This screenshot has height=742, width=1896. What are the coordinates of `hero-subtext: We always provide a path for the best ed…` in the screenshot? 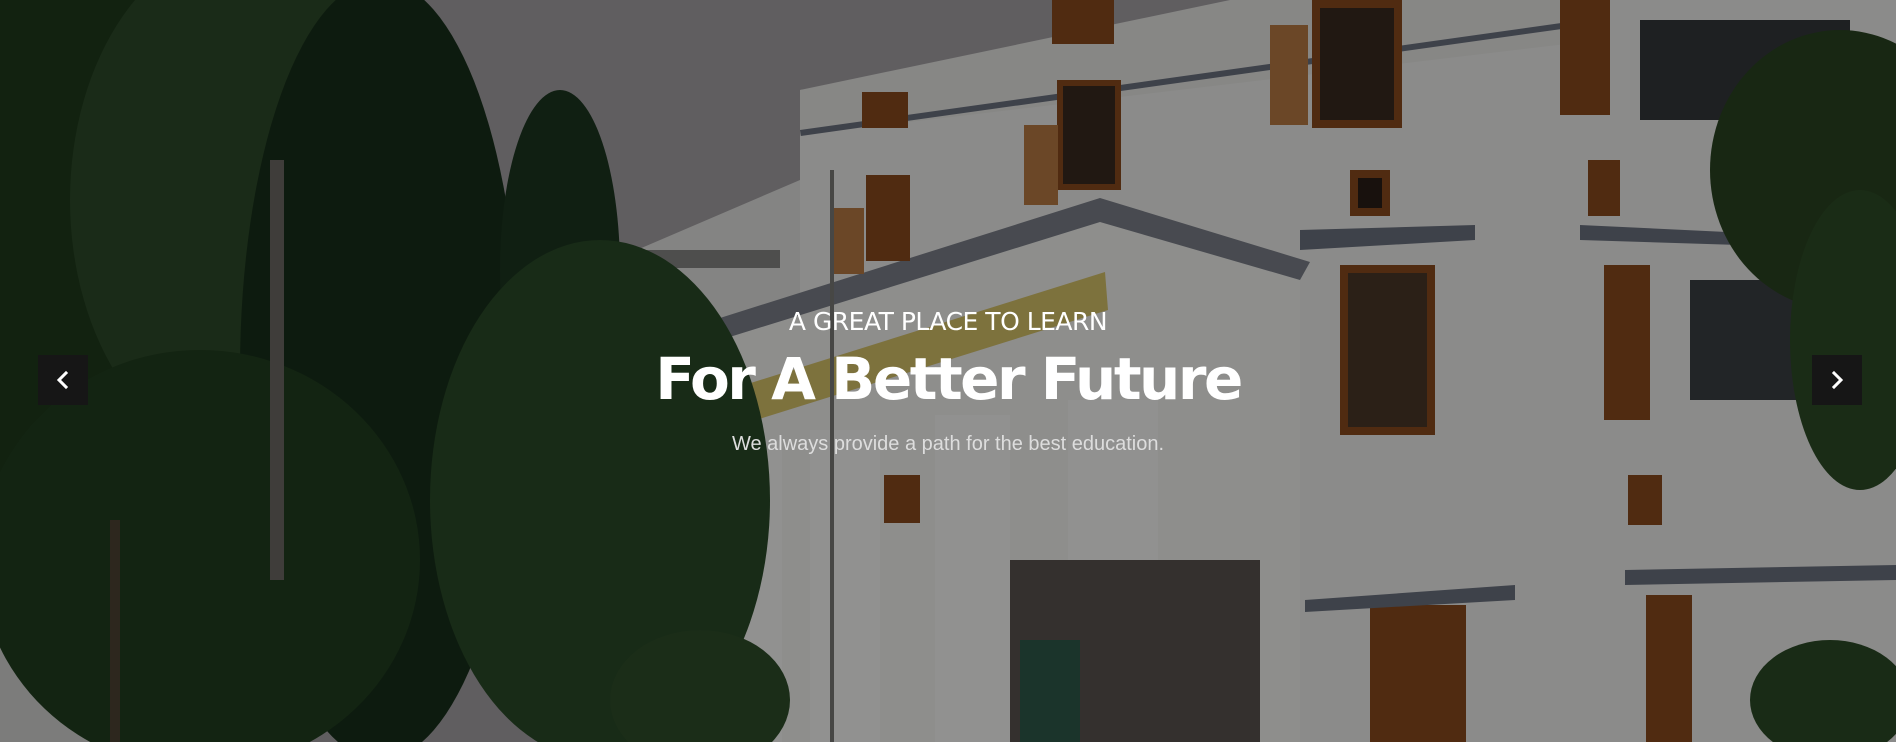 It's located at (948, 444).